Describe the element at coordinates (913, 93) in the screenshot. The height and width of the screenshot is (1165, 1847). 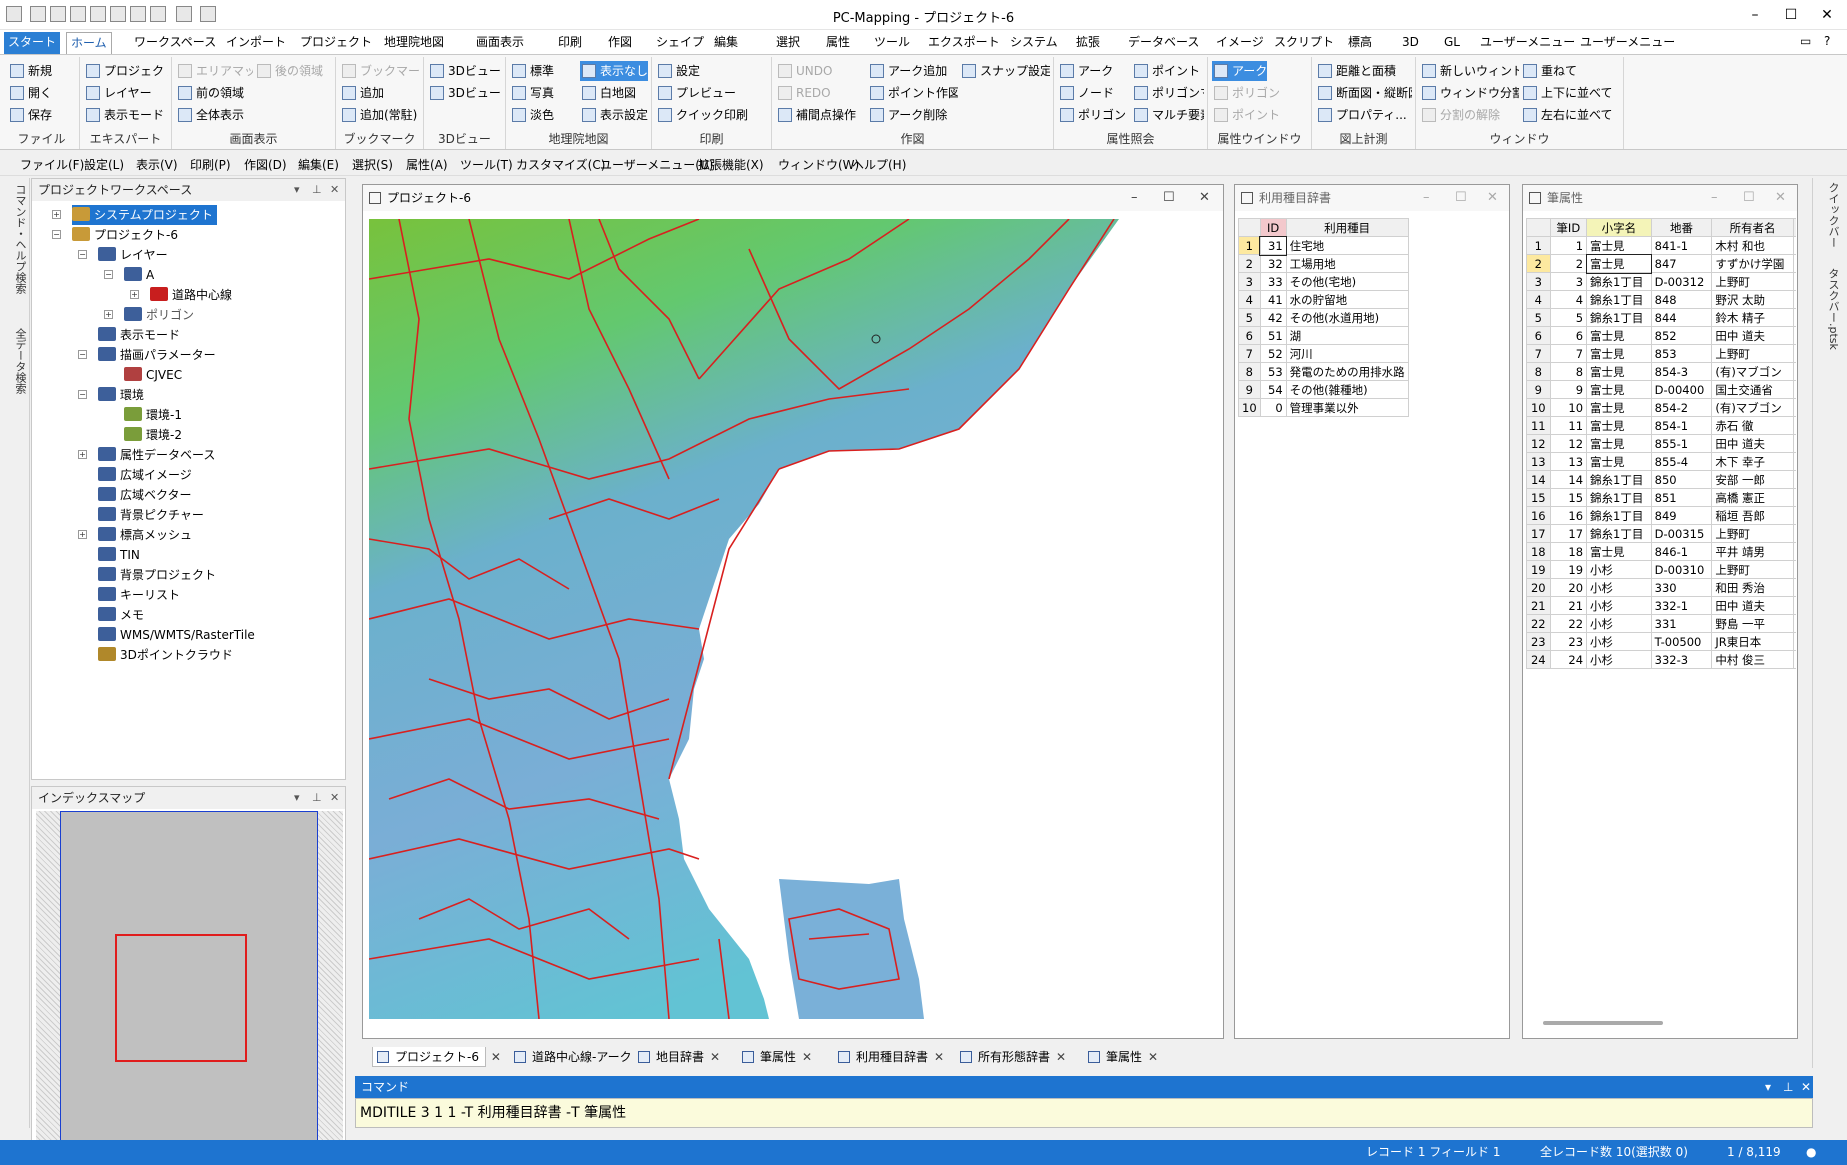
I see `ribbon-button-7-4: ポイント作図` at that location.